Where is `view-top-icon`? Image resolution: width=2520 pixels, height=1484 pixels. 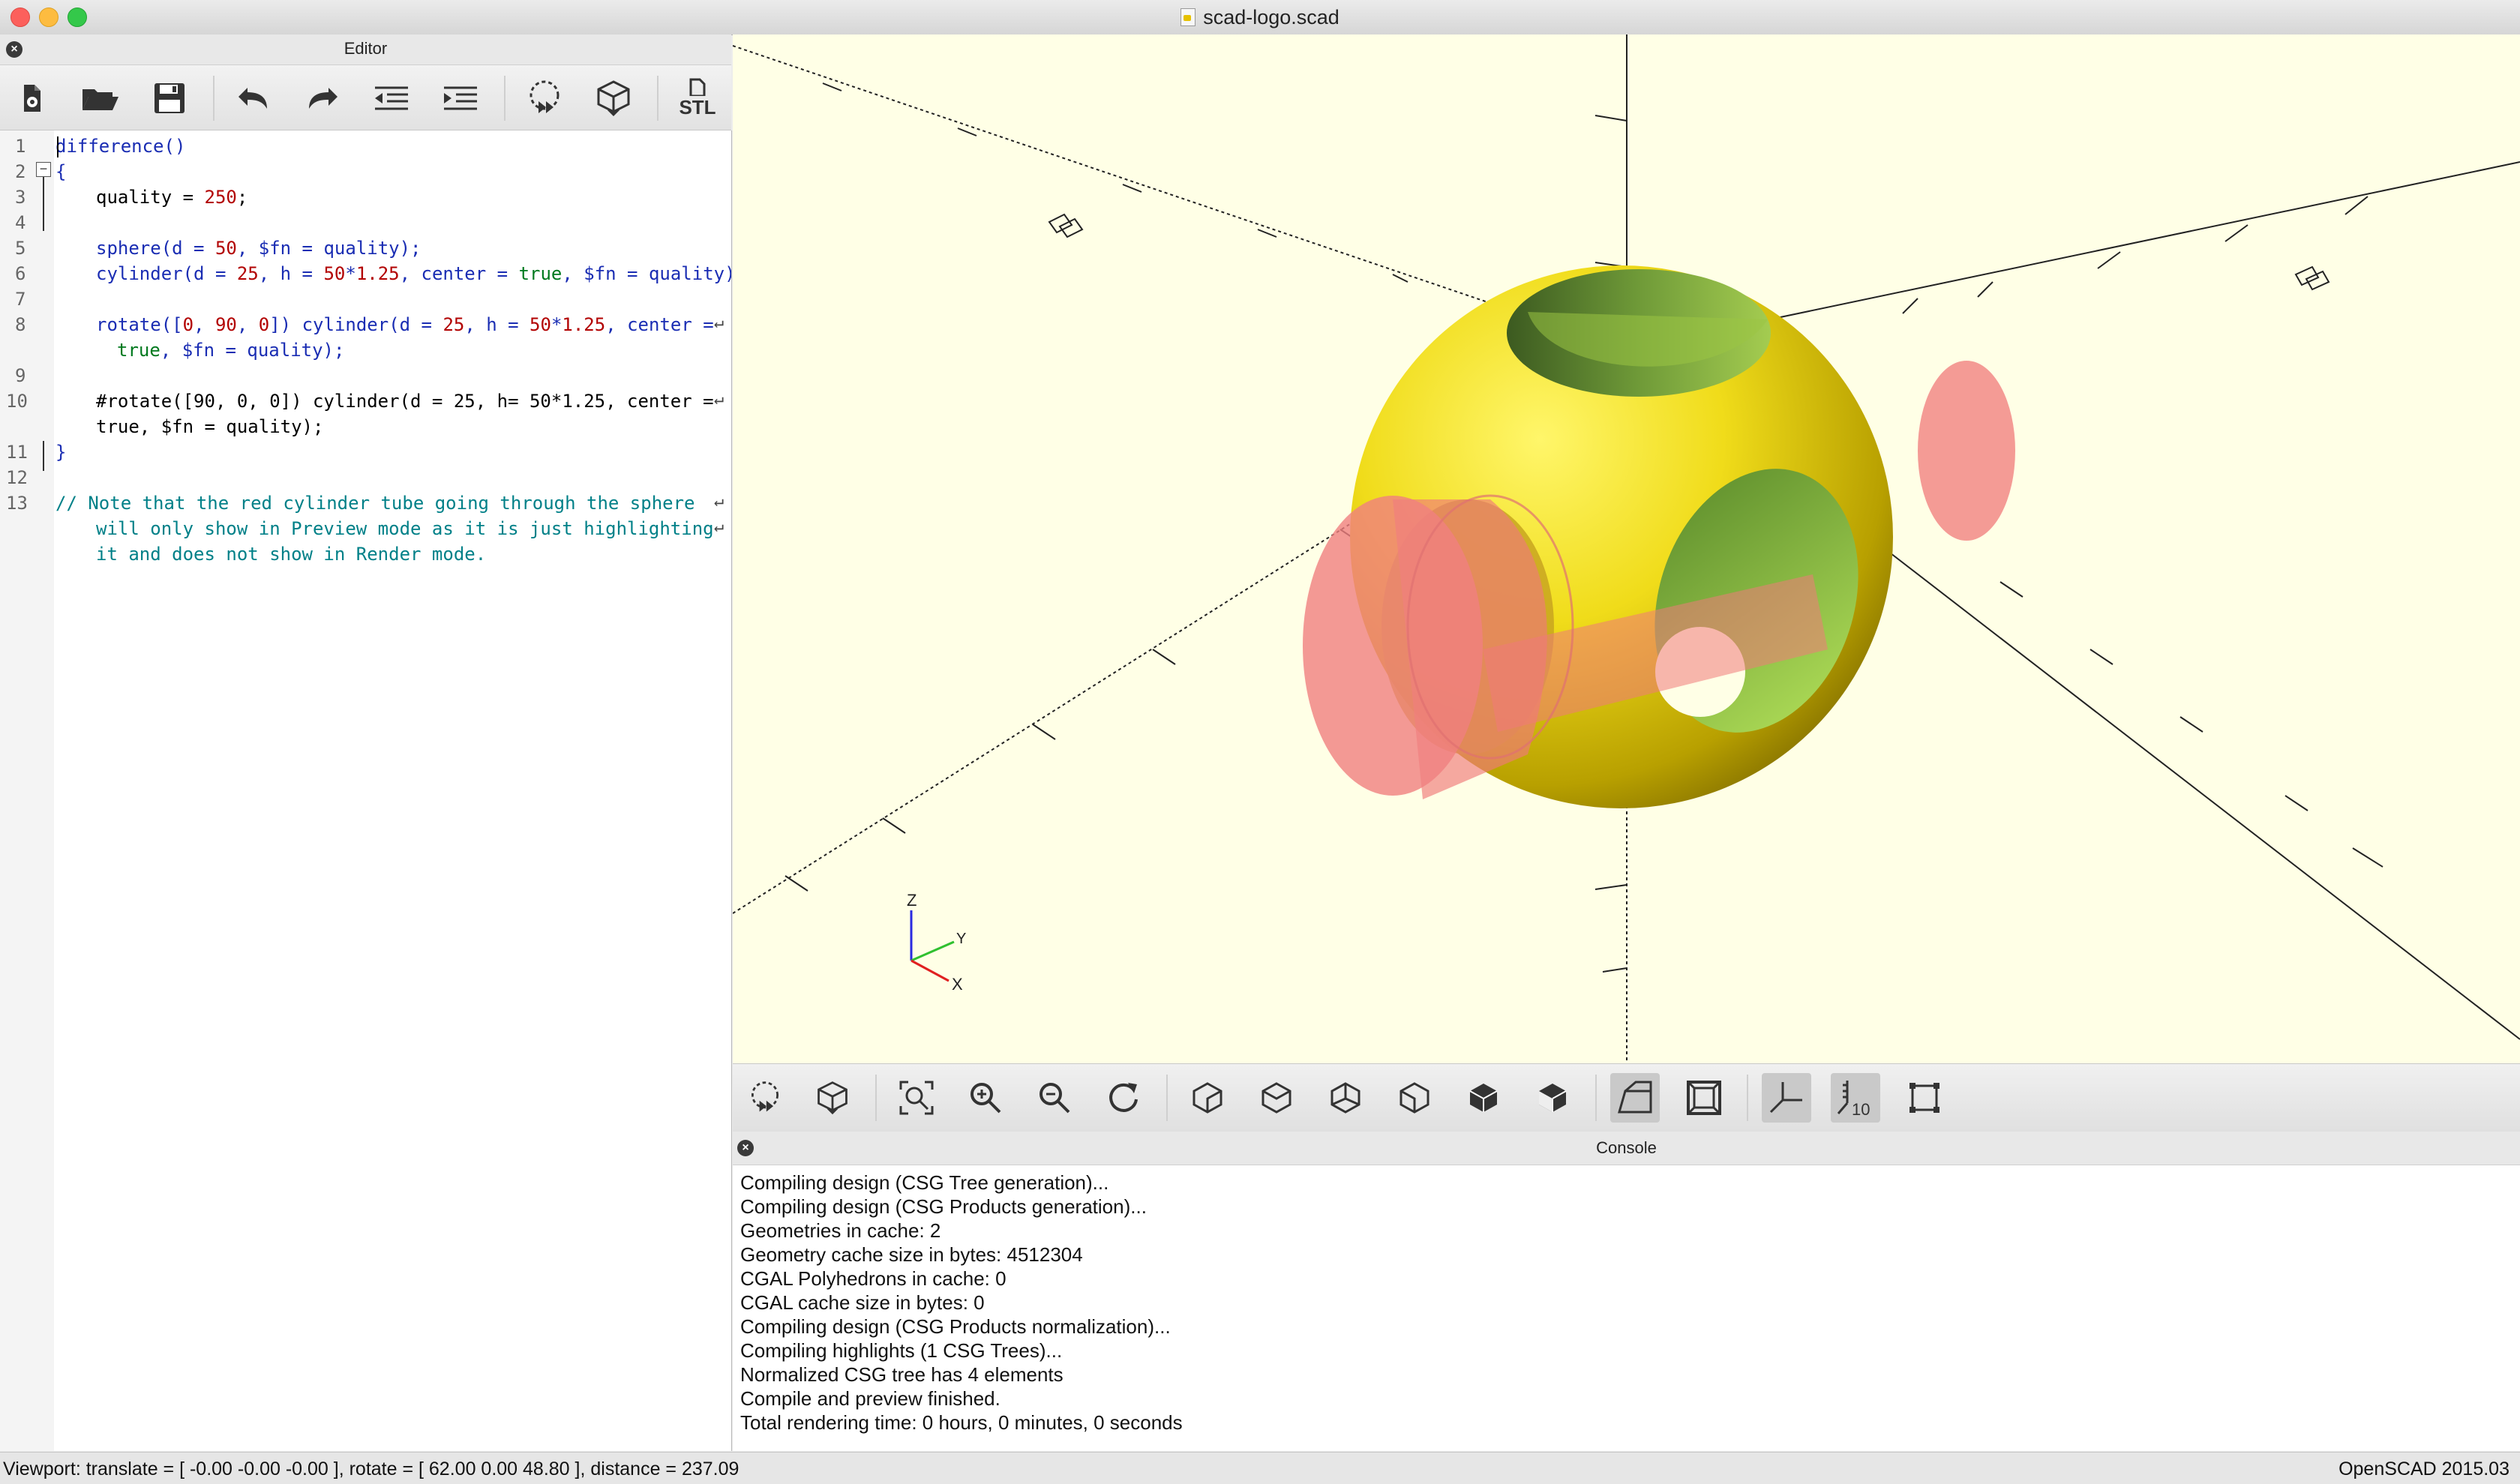
view-top-icon is located at coordinates (1276, 1098).